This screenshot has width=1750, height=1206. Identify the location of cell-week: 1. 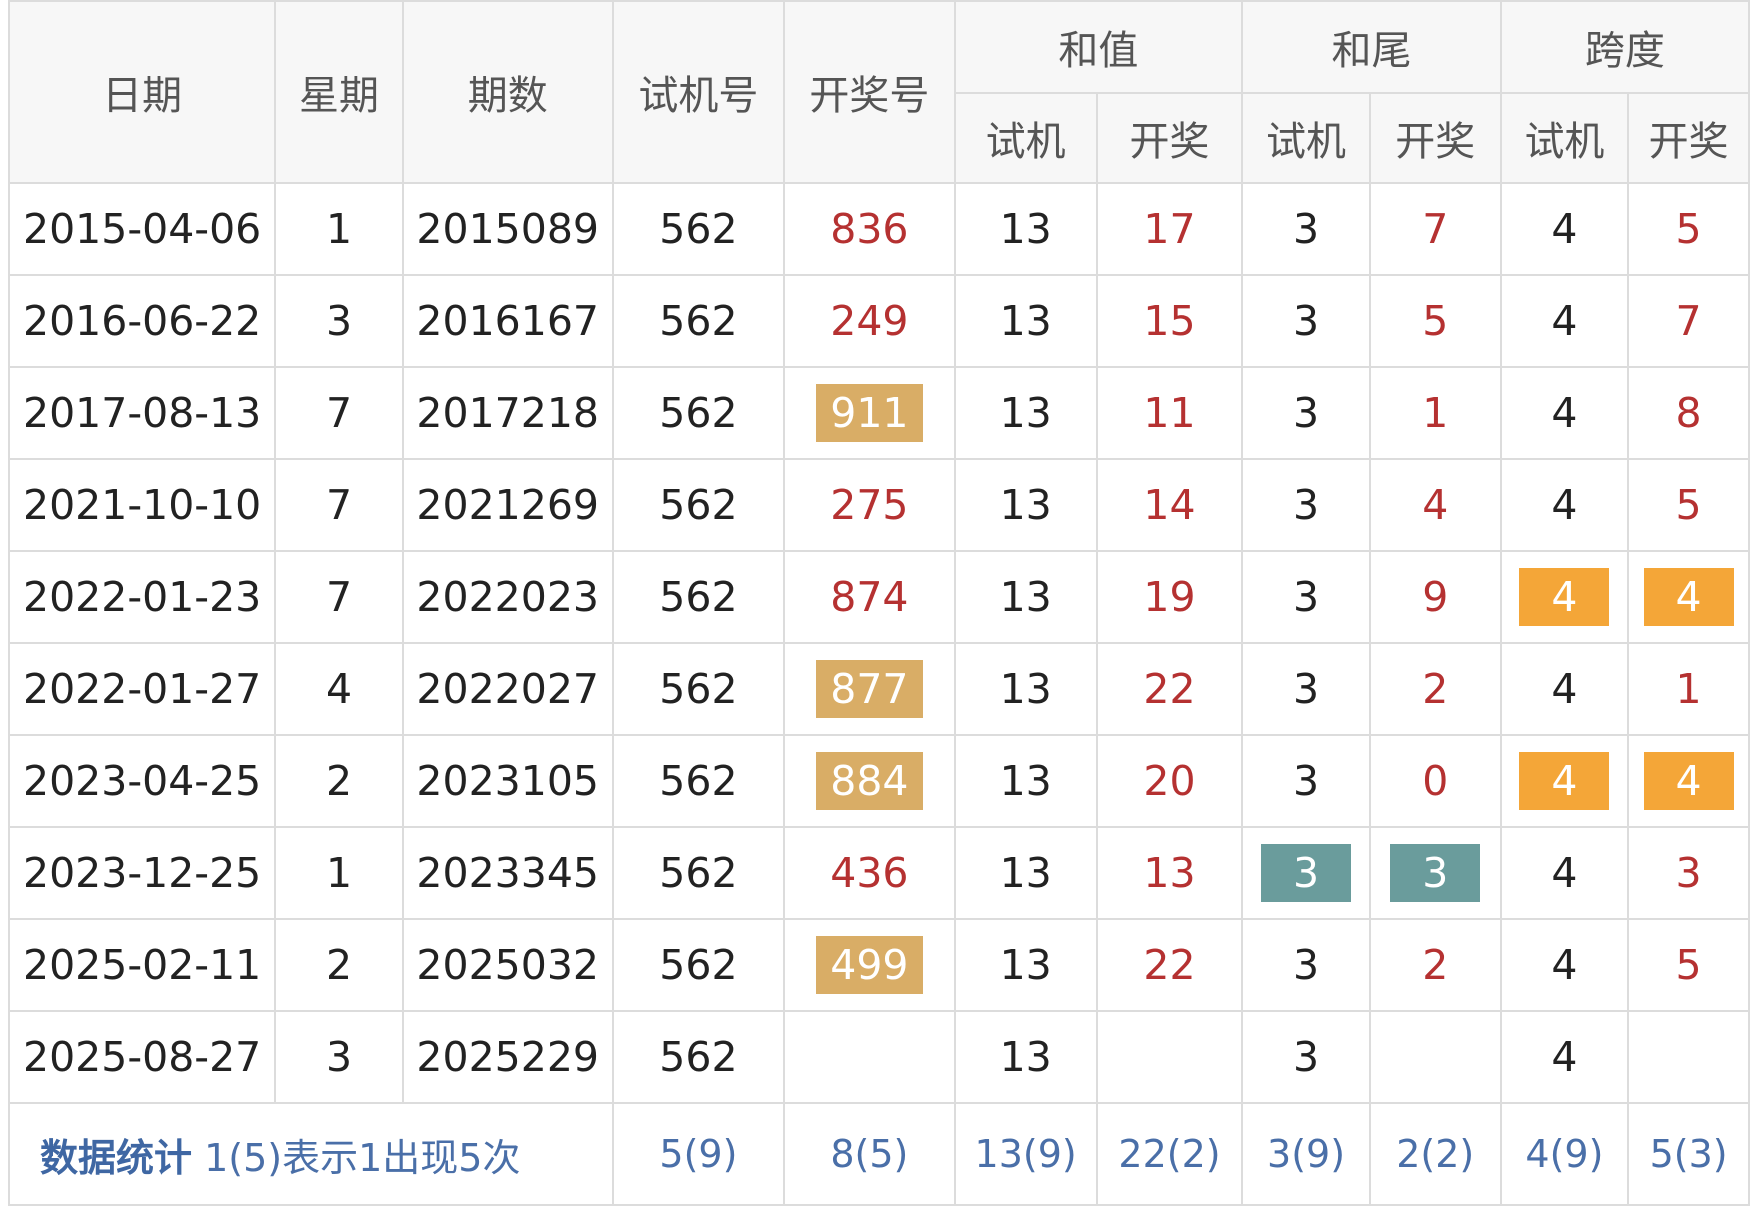
(339, 873).